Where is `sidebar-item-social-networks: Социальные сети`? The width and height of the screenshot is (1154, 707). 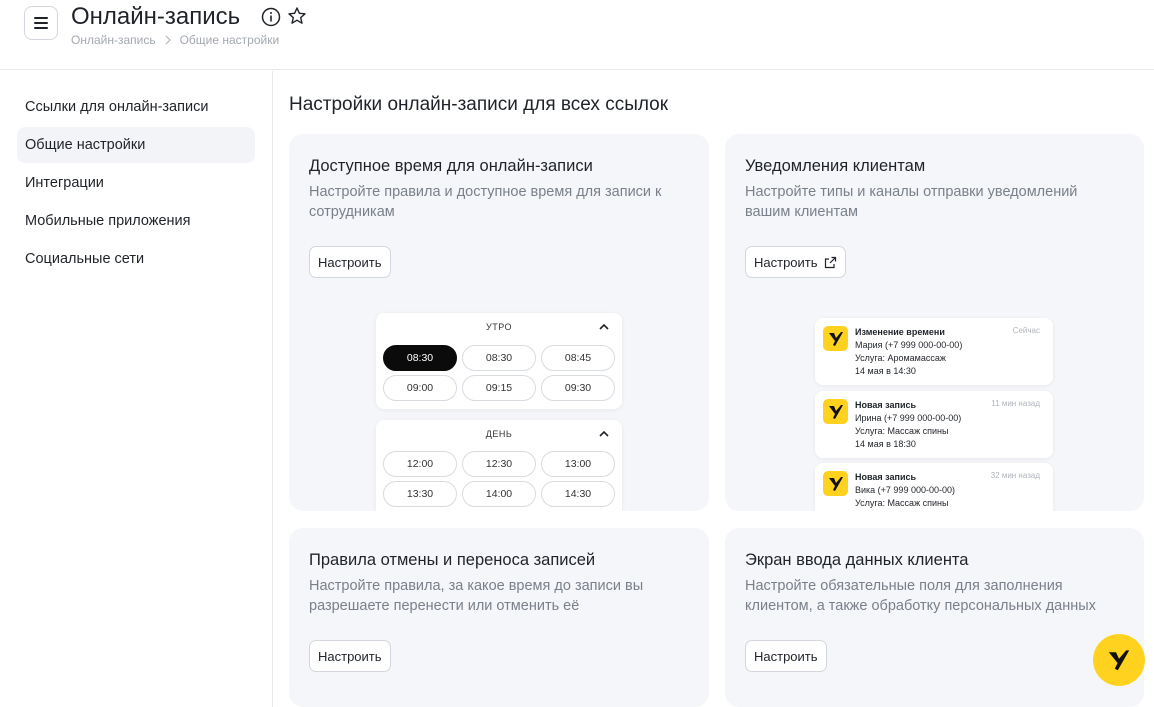 sidebar-item-social-networks: Социальные сети is located at coordinates (136, 259).